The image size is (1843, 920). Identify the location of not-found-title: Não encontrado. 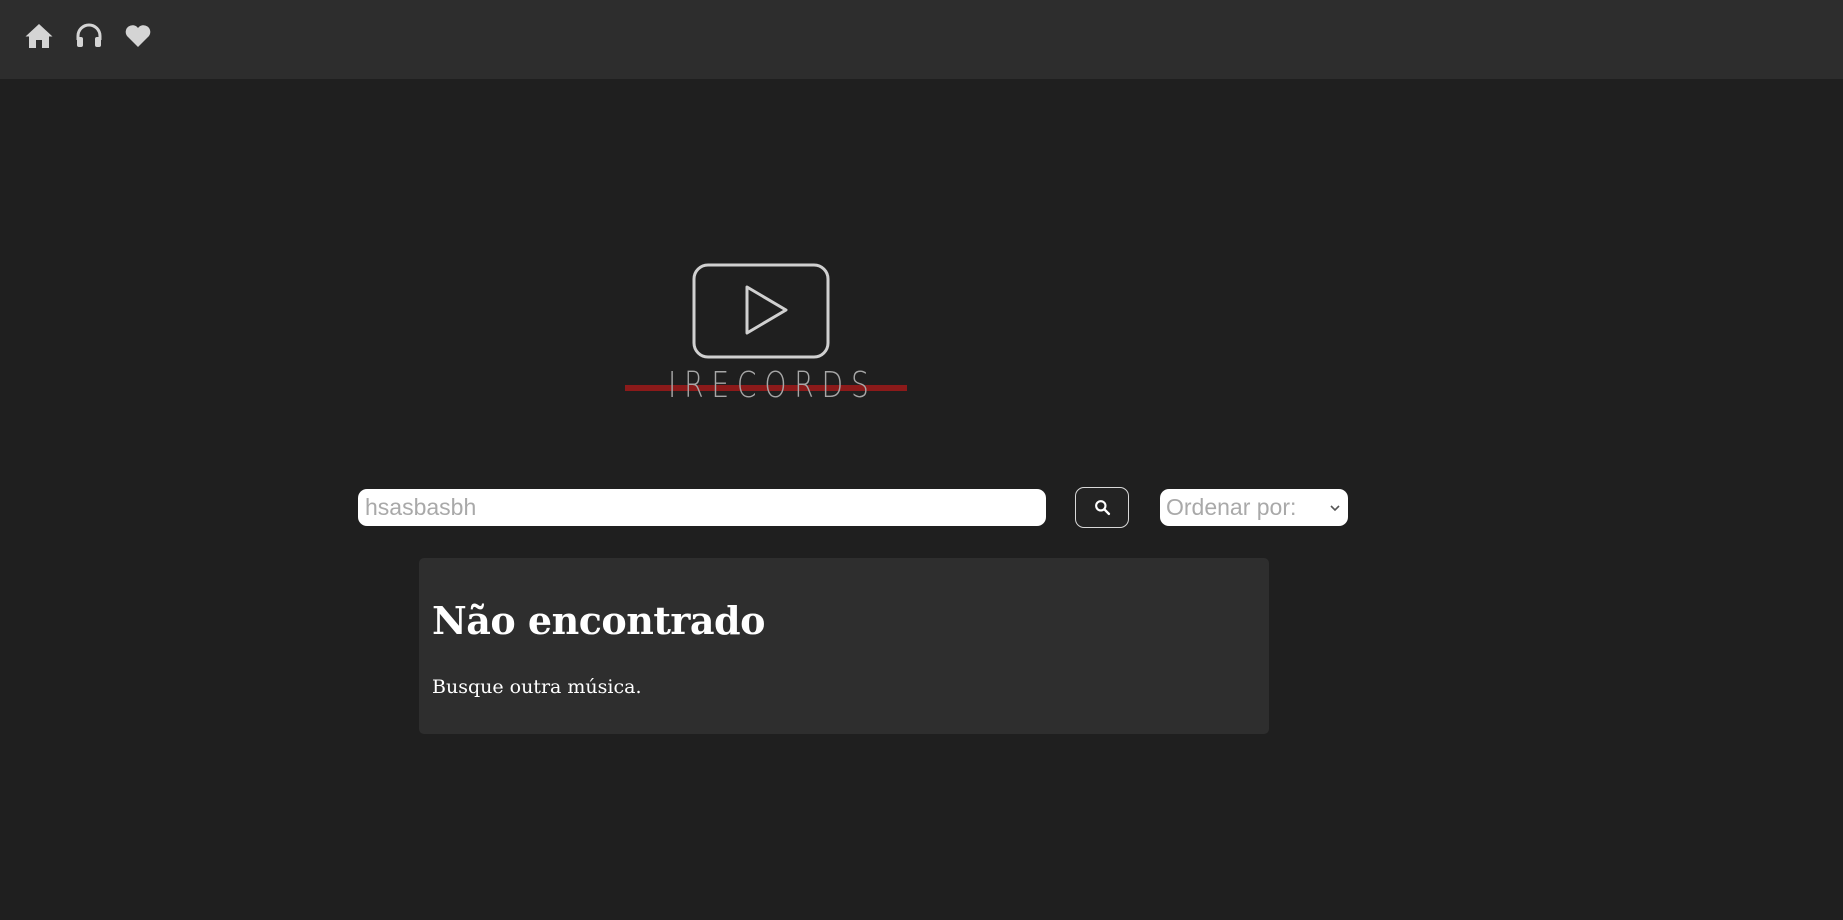
(598, 620).